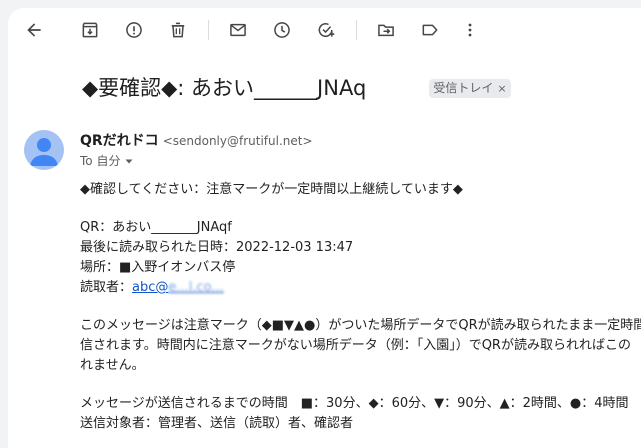 The height and width of the screenshot is (448, 641). I want to click on person-icon, so click(44, 152).